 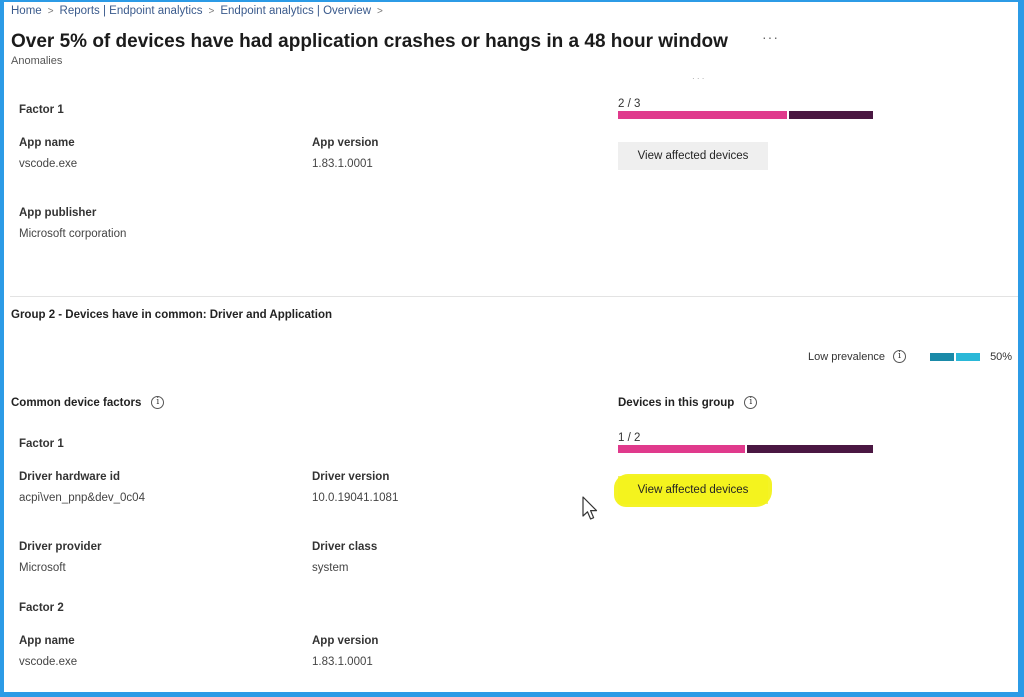 I want to click on app-publisher-label: App publisher, so click(x=58, y=213).